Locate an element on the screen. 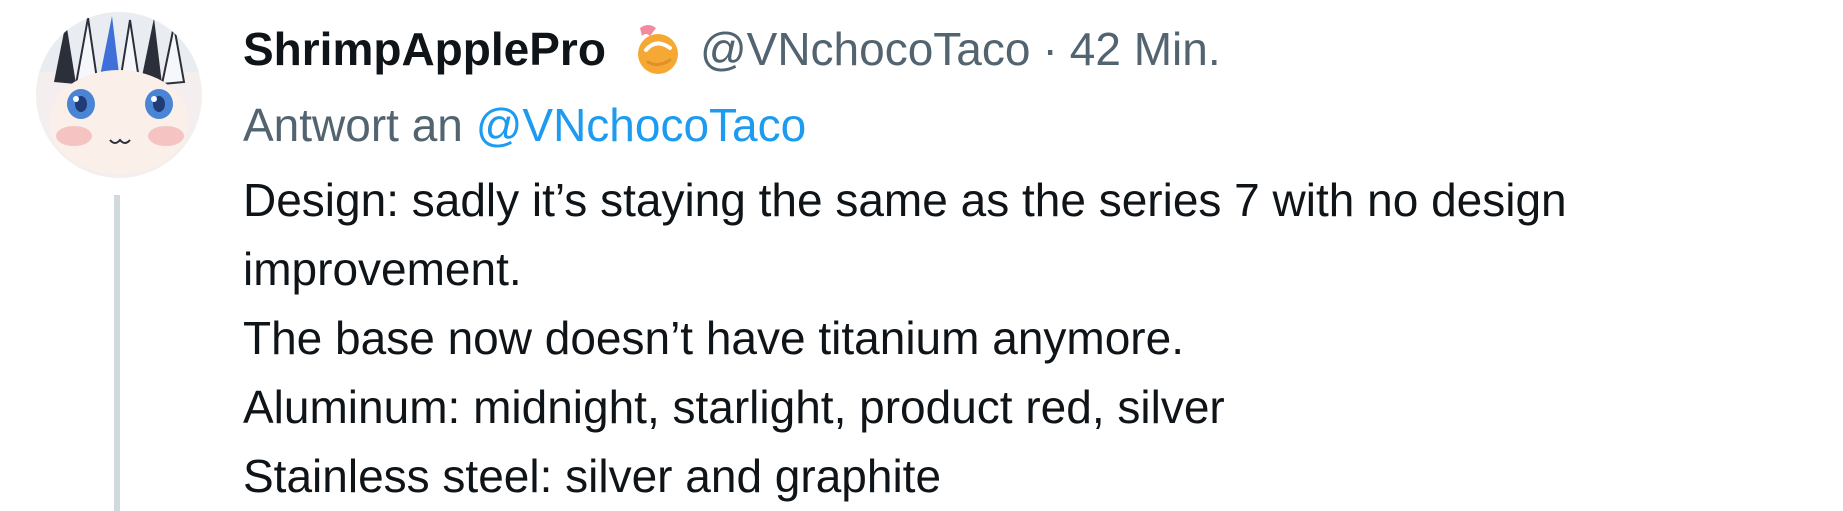 This screenshot has height=511, width=1843. tweet-header: ShrimpApplePro @VNchocoTaco · 42 Min. is located at coordinates (1023, 49).